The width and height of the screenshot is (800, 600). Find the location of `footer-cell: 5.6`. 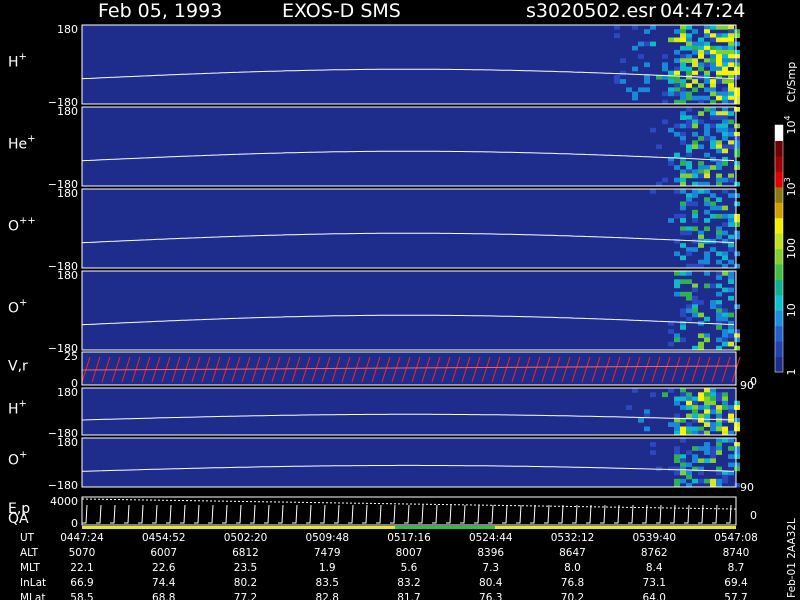

footer-cell: 5.6 is located at coordinates (409, 568).